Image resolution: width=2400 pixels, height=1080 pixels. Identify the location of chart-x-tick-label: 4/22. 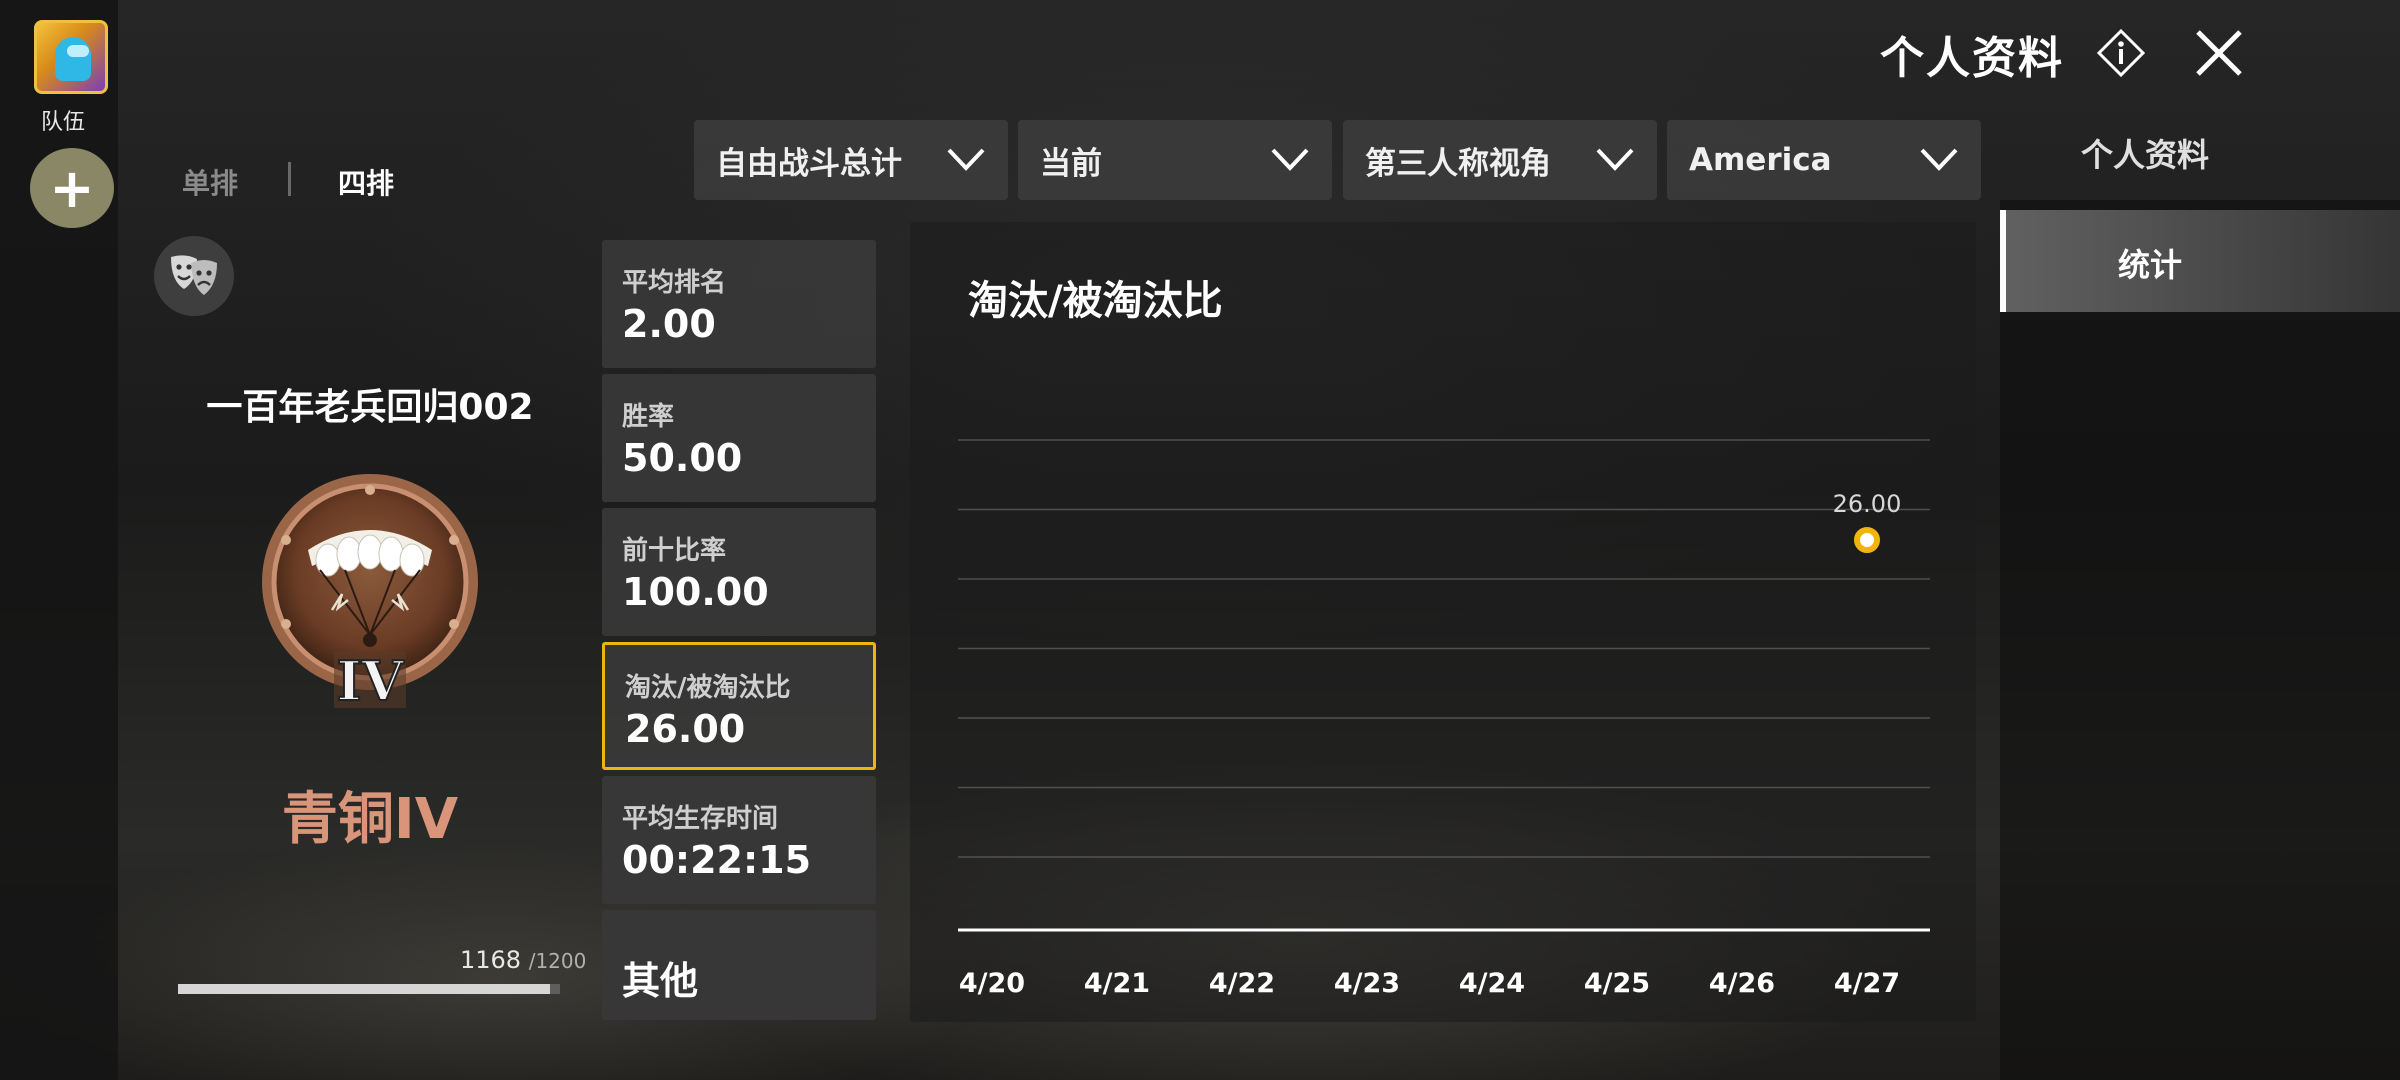
(1242, 983).